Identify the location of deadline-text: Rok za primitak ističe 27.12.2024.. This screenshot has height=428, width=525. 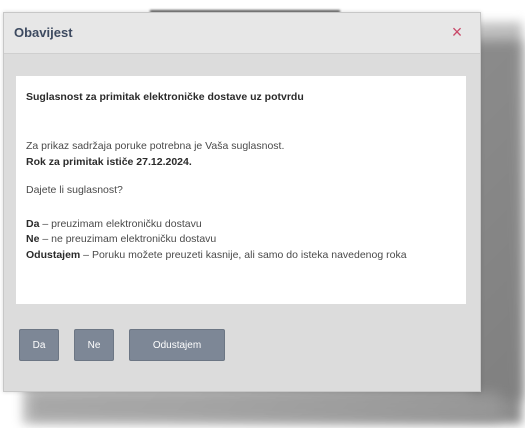
(109, 162).